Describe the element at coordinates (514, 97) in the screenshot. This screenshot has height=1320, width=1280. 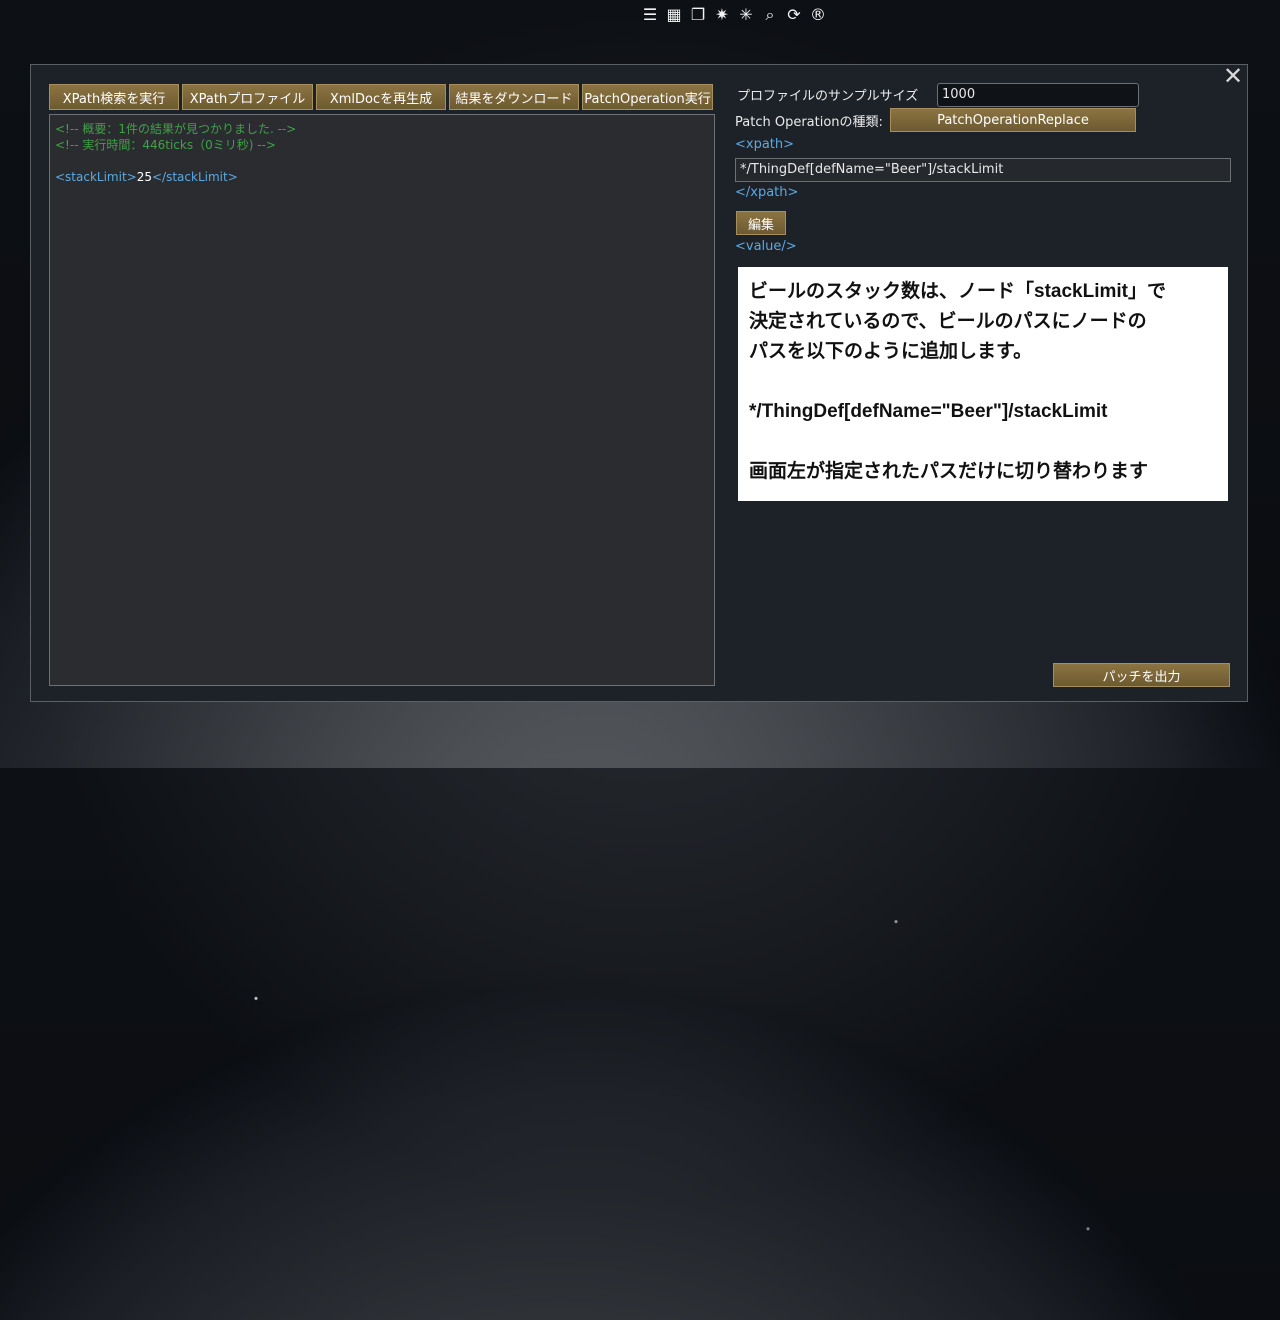
I see `download-result-button: 結果をダウンロード` at that location.